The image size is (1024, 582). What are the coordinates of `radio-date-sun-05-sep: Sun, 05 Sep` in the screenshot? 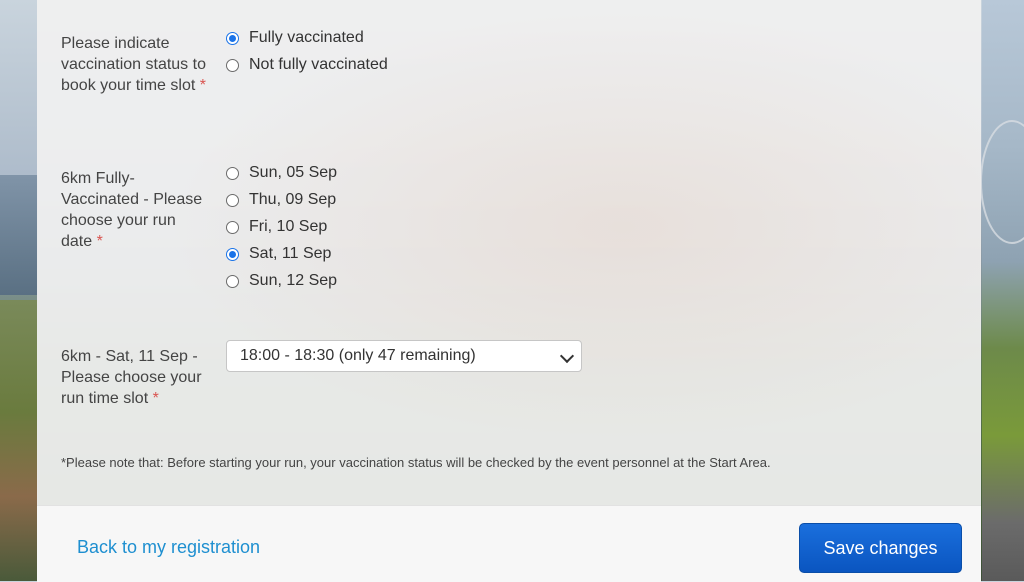 It's located at (281, 173).